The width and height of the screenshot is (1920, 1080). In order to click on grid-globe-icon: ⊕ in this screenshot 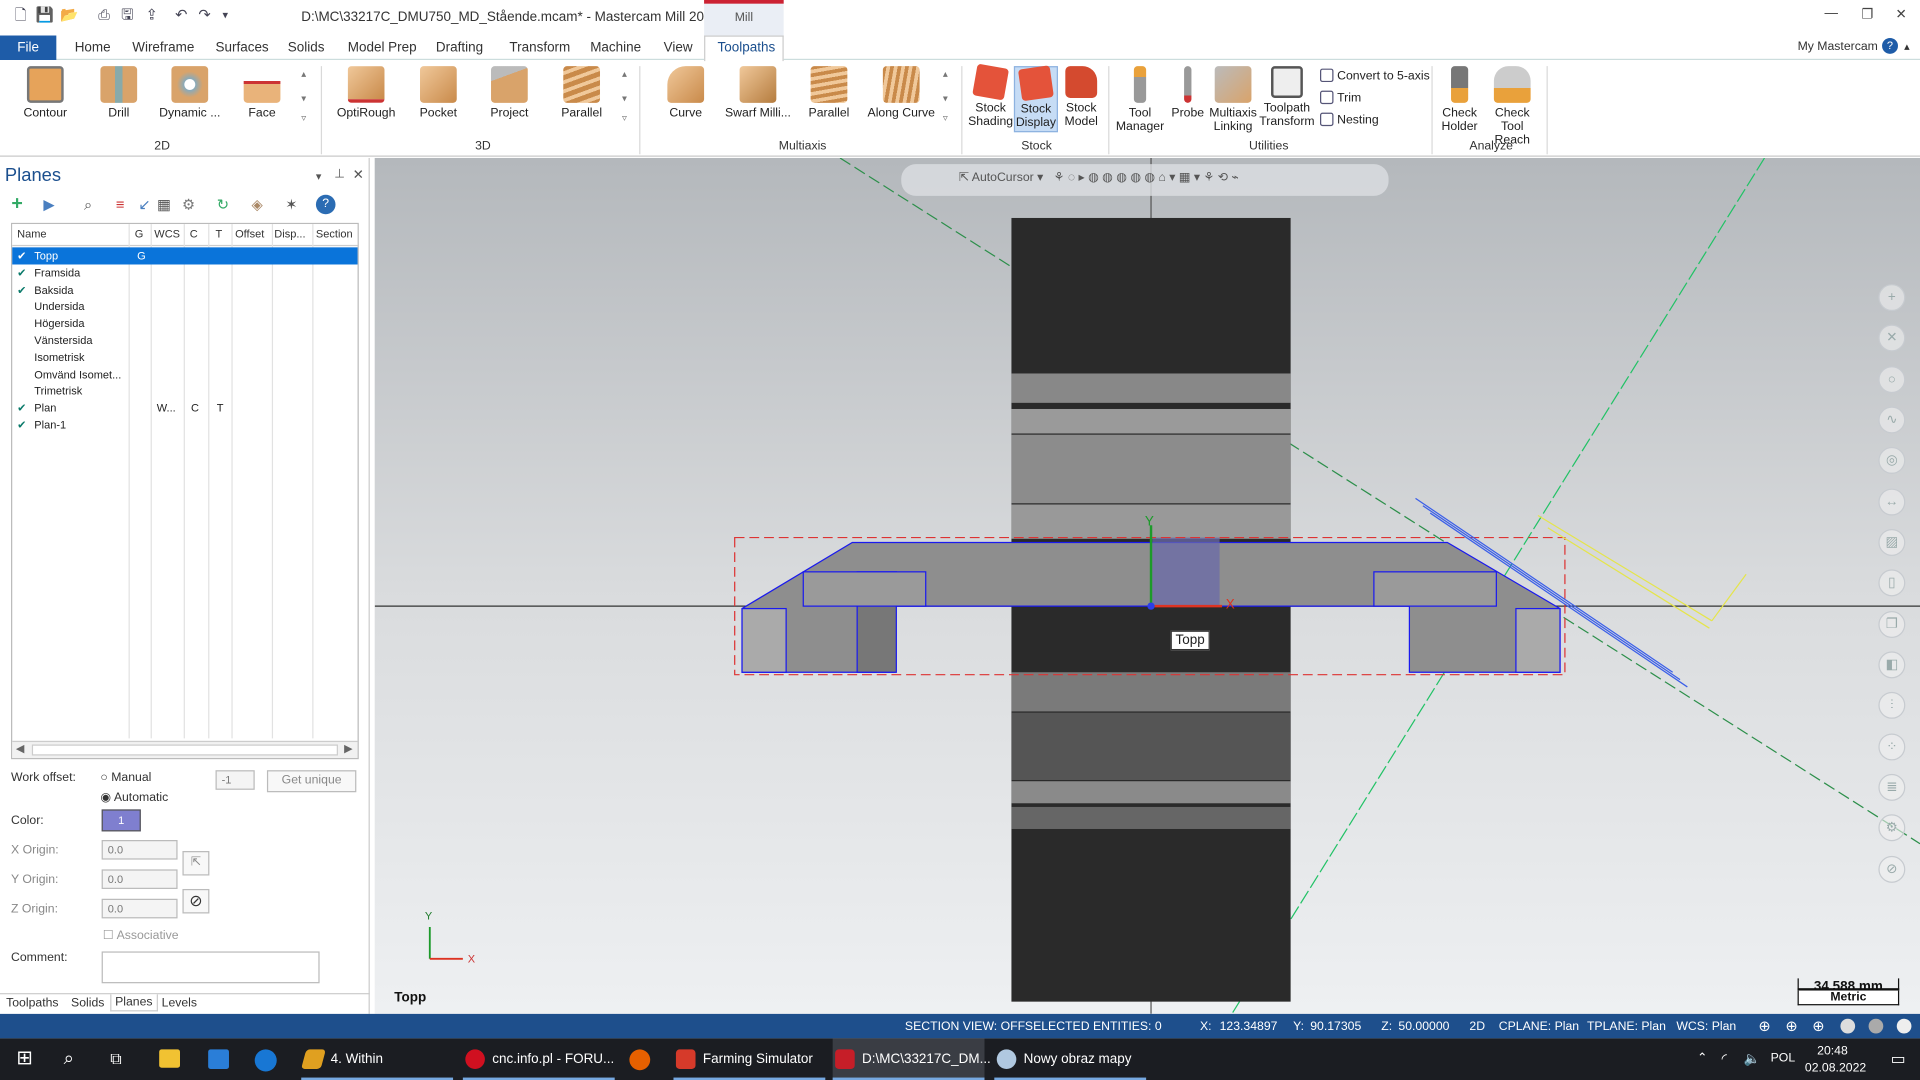, I will do `click(1818, 1026)`.